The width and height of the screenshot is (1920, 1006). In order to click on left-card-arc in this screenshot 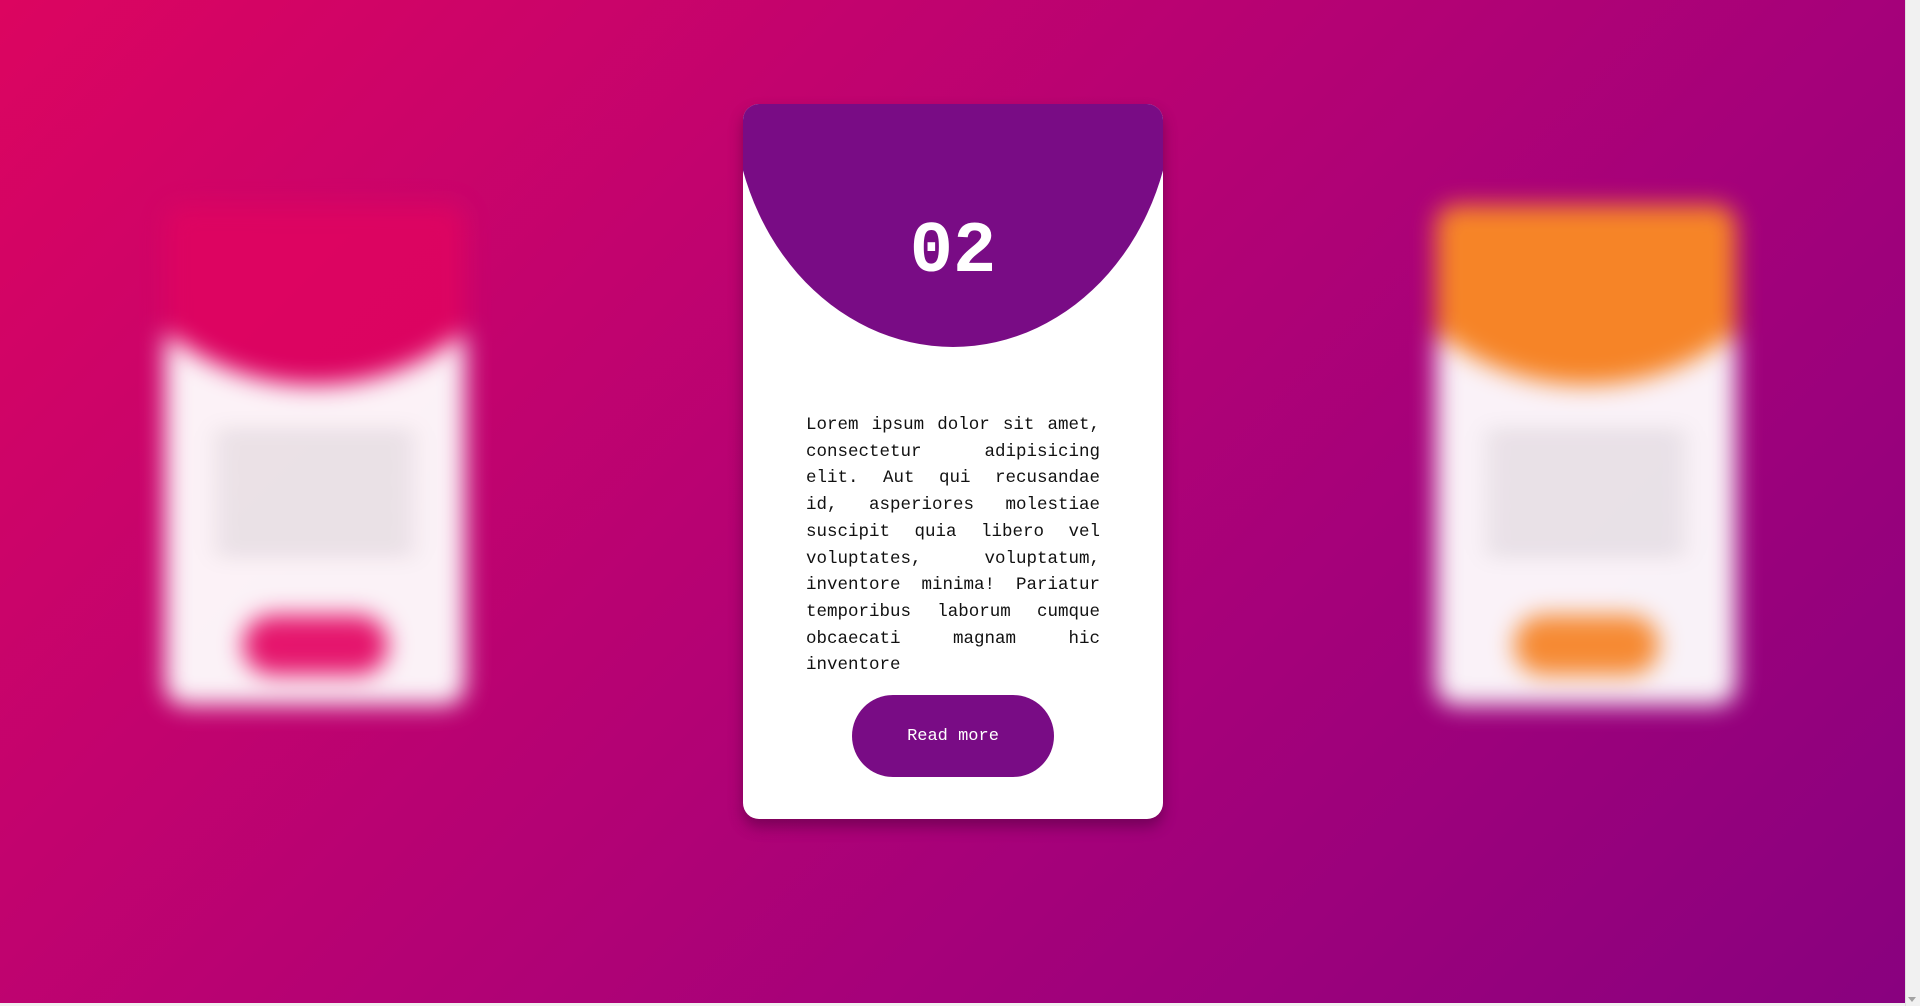, I will do `click(315, 295)`.